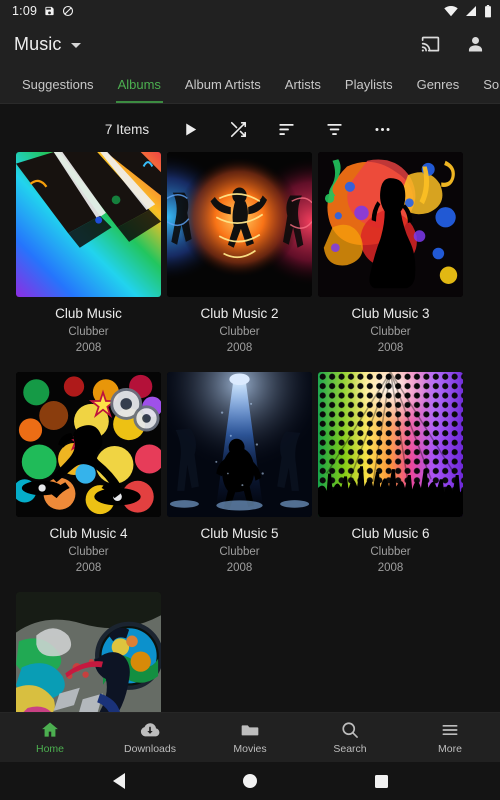 The image size is (500, 800). What do you see at coordinates (190, 129) in the screenshot?
I see `play-icon` at bounding box center [190, 129].